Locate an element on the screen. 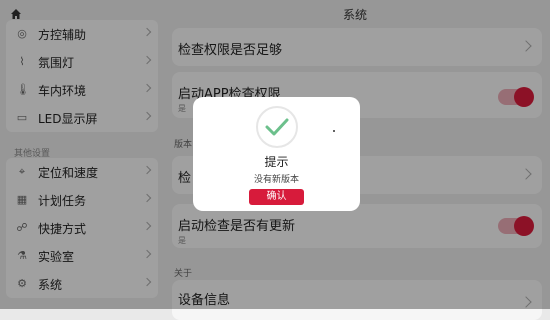 The height and width of the screenshot is (320, 550). dialog-title: 提示 is located at coordinates (276, 162).